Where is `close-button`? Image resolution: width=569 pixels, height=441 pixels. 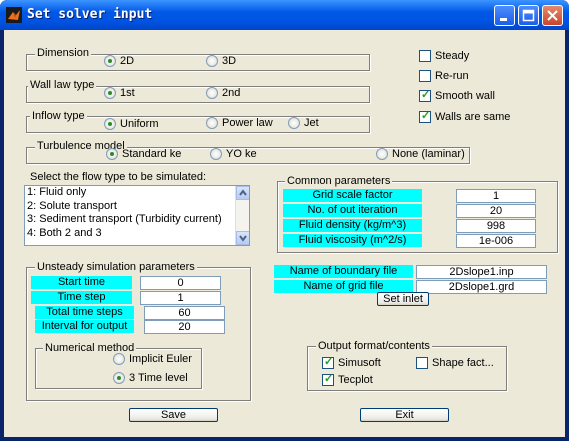 close-button is located at coordinates (552, 15).